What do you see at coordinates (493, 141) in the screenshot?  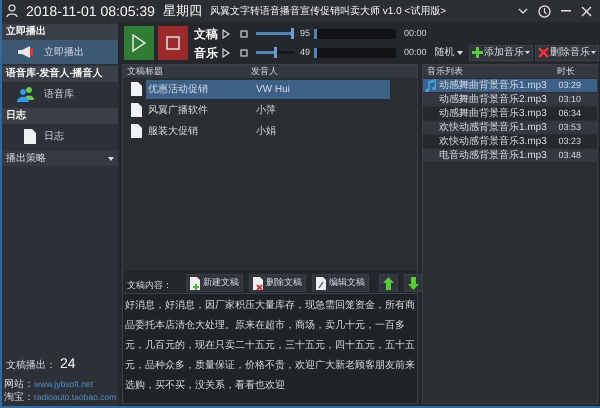 I see `music-name: 欢快动感背景音乐3.mp3` at bounding box center [493, 141].